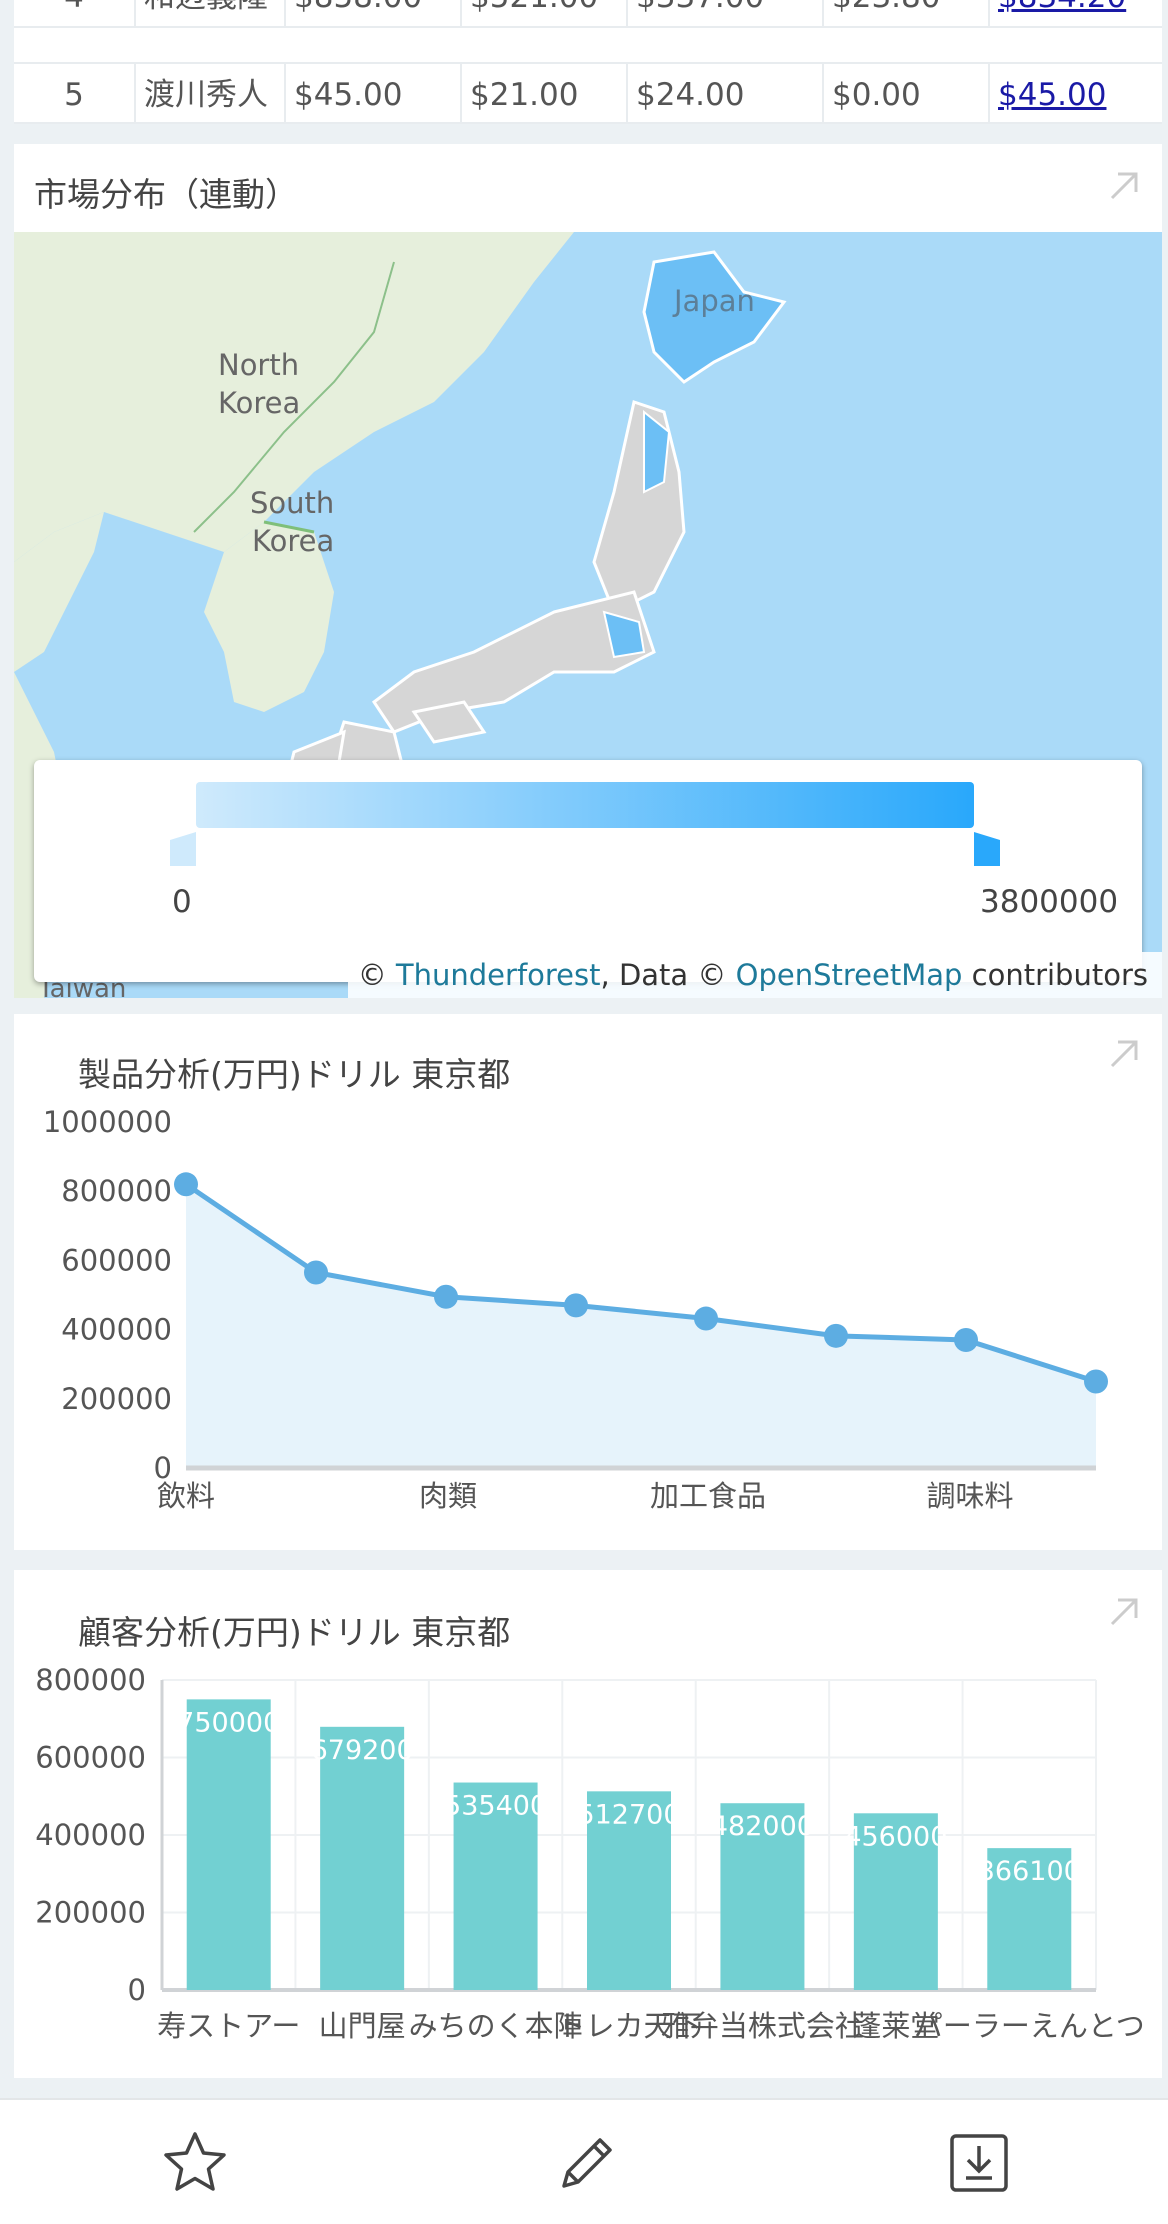 This screenshot has width=1168, height=2224. I want to click on amount-cell: $0.00, so click(907, 94).